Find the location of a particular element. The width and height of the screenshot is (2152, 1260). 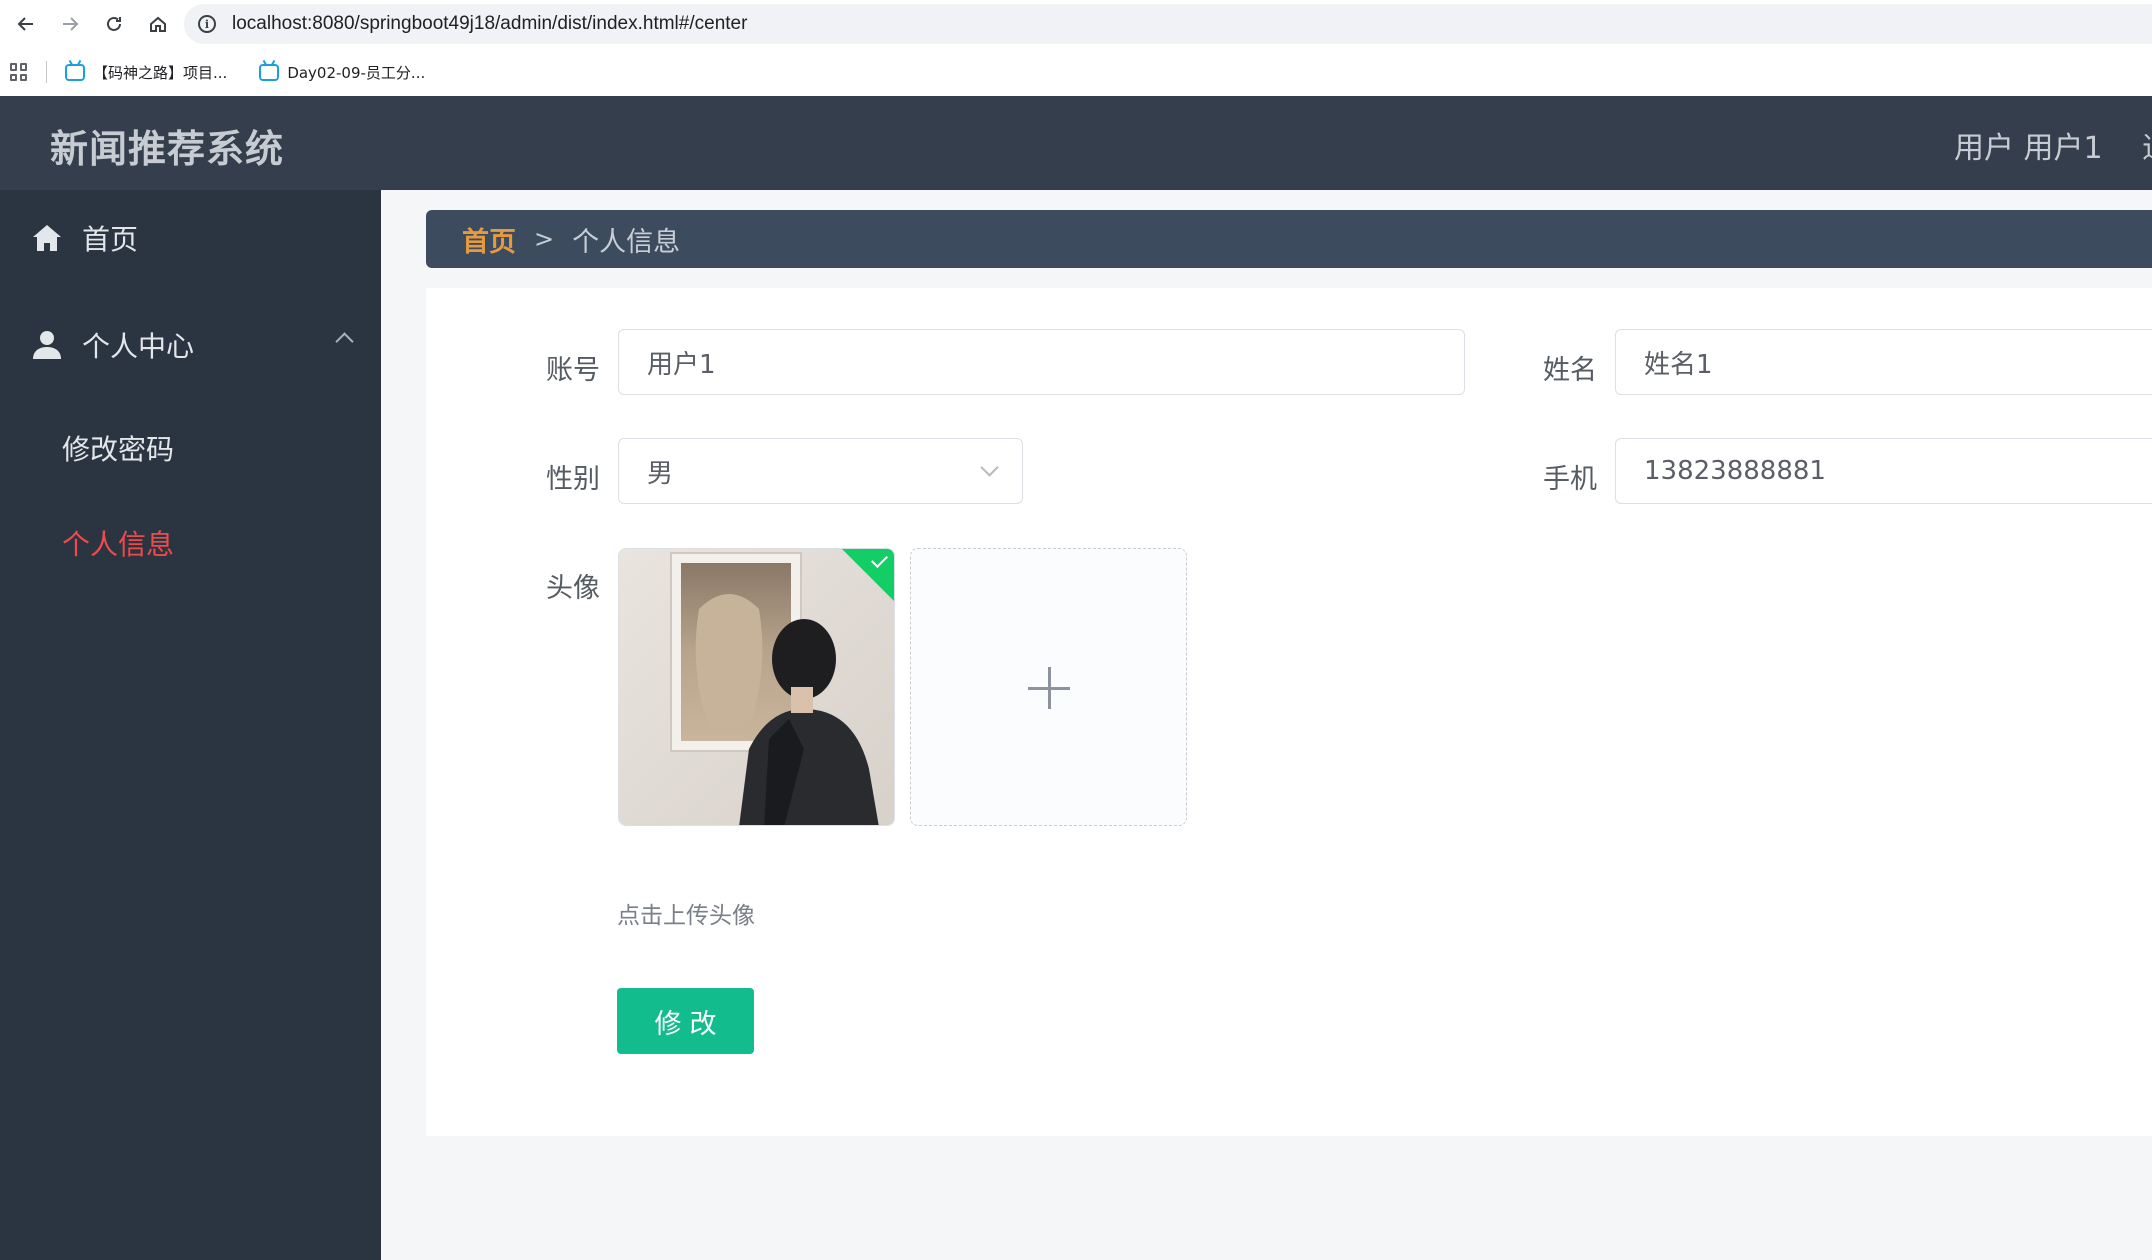

sidebar-item-personal-center: 个人中心 is located at coordinates (190, 345).